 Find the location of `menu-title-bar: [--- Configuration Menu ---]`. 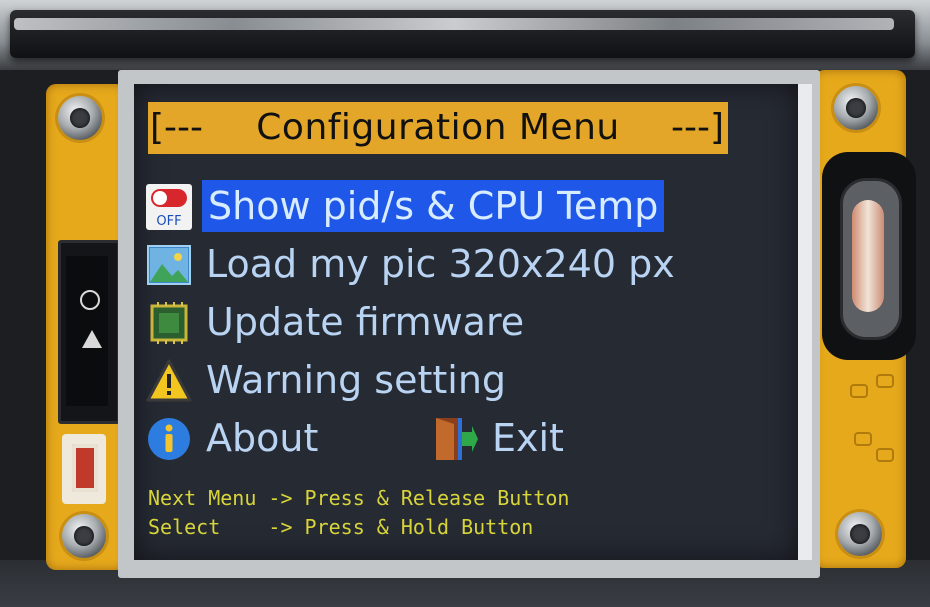

menu-title-bar: [--- Configuration Menu ---] is located at coordinates (438, 128).